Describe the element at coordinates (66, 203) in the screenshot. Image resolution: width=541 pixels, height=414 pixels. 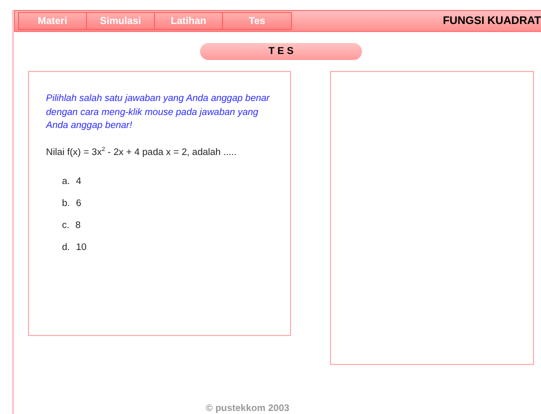
I see `option-letter: b.` at that location.